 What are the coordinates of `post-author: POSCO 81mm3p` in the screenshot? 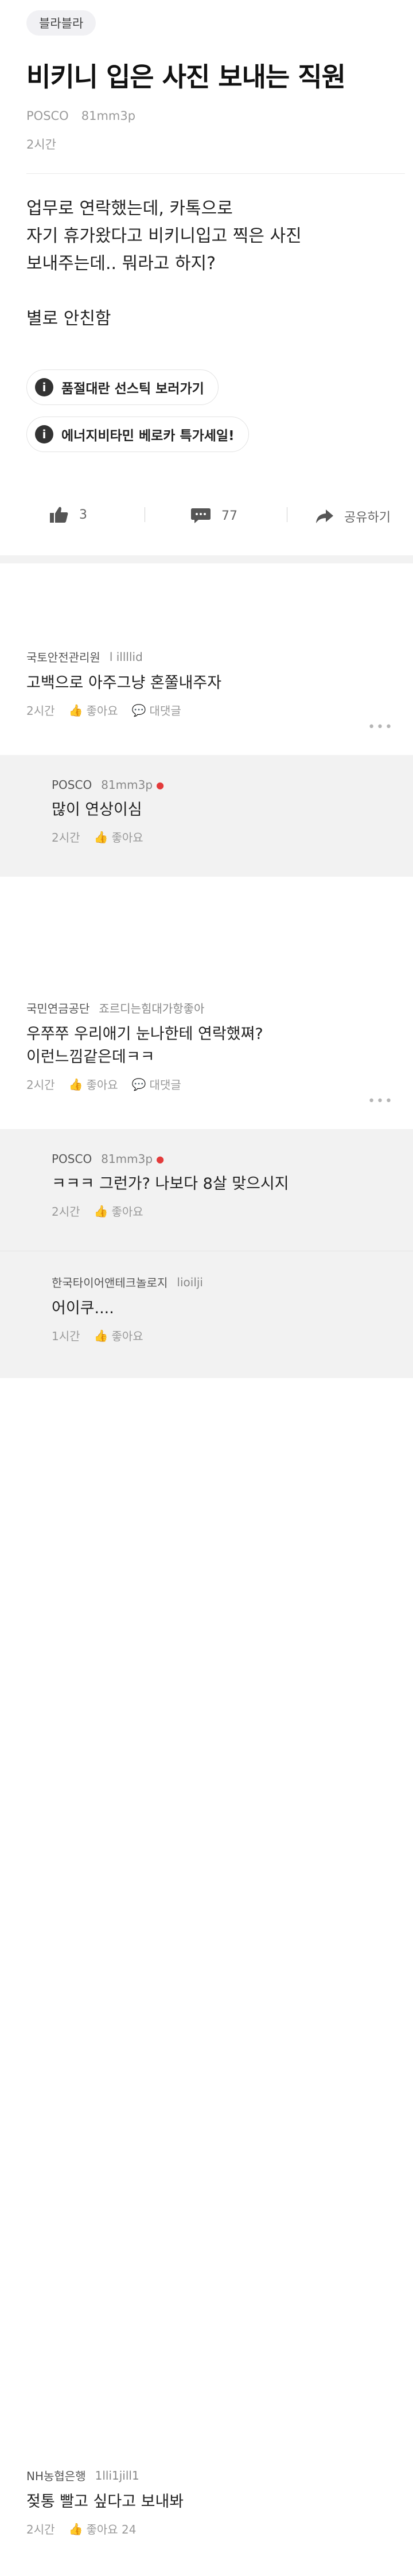 It's located at (80, 116).